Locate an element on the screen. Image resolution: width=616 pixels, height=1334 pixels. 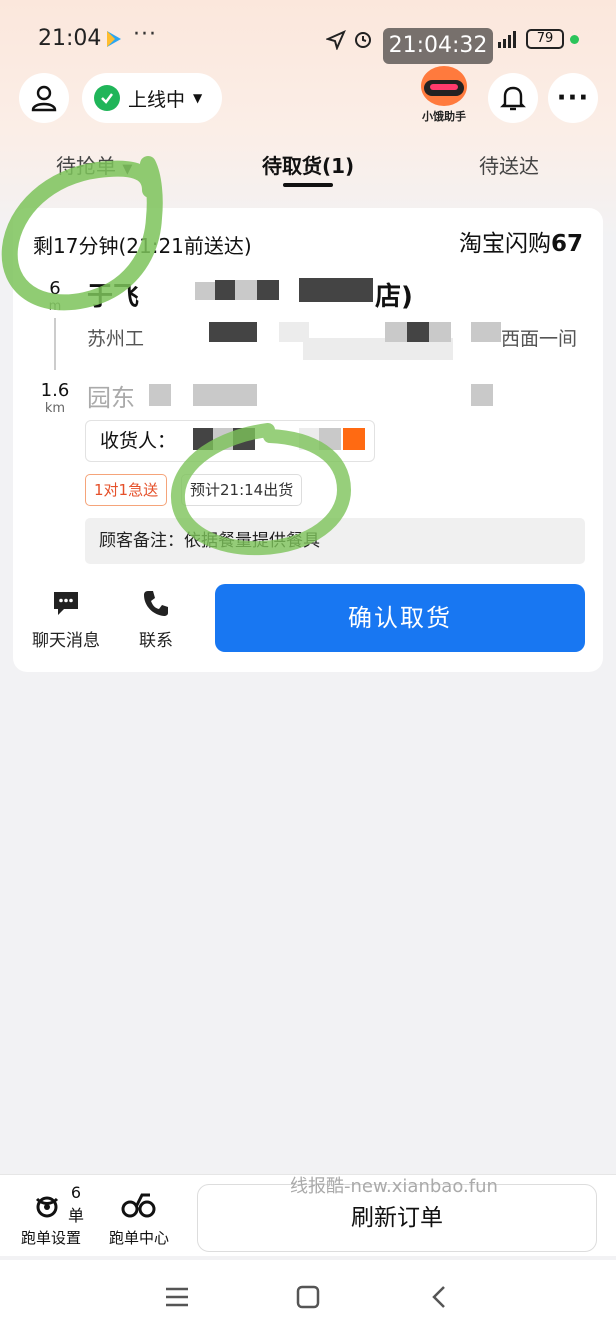
confirm-pickup-button: 确认取货 is located at coordinates (400, 618).